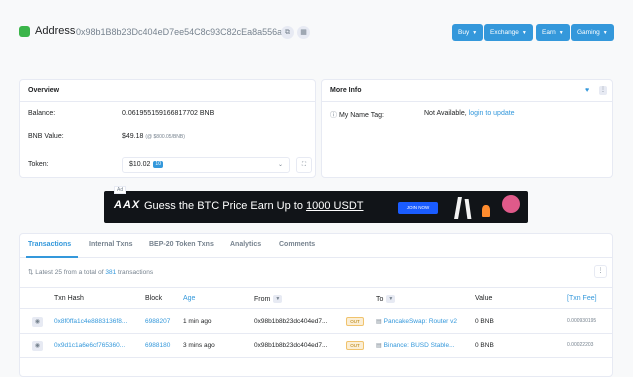  Describe the element at coordinates (333, 115) in the screenshot. I see `help-icon: ⓘ` at that location.